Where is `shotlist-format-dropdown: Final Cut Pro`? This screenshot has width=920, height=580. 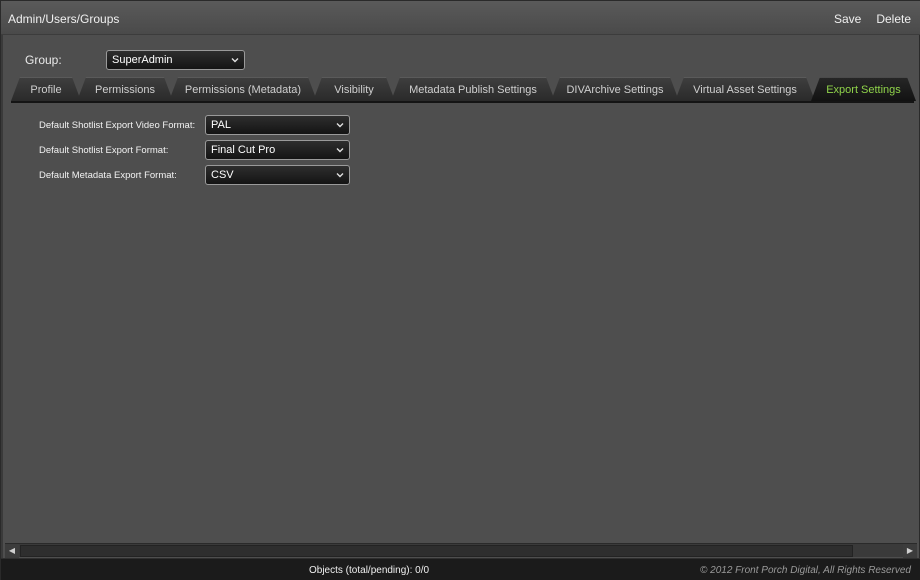
shotlist-format-dropdown: Final Cut Pro is located at coordinates (277, 150).